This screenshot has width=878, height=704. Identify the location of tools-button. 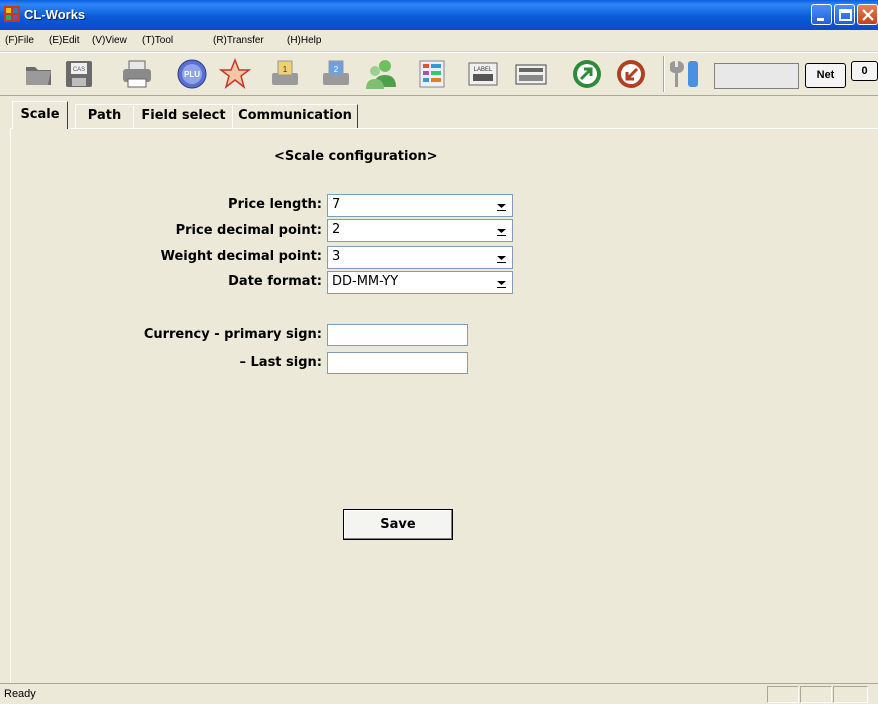
(686, 74).